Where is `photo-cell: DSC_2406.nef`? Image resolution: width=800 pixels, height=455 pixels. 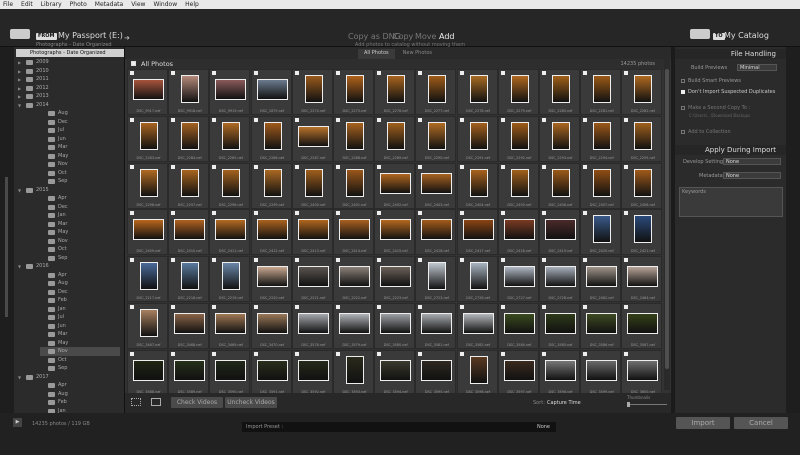
photo-cell: DSC_2406.nef is located at coordinates (559, 185).